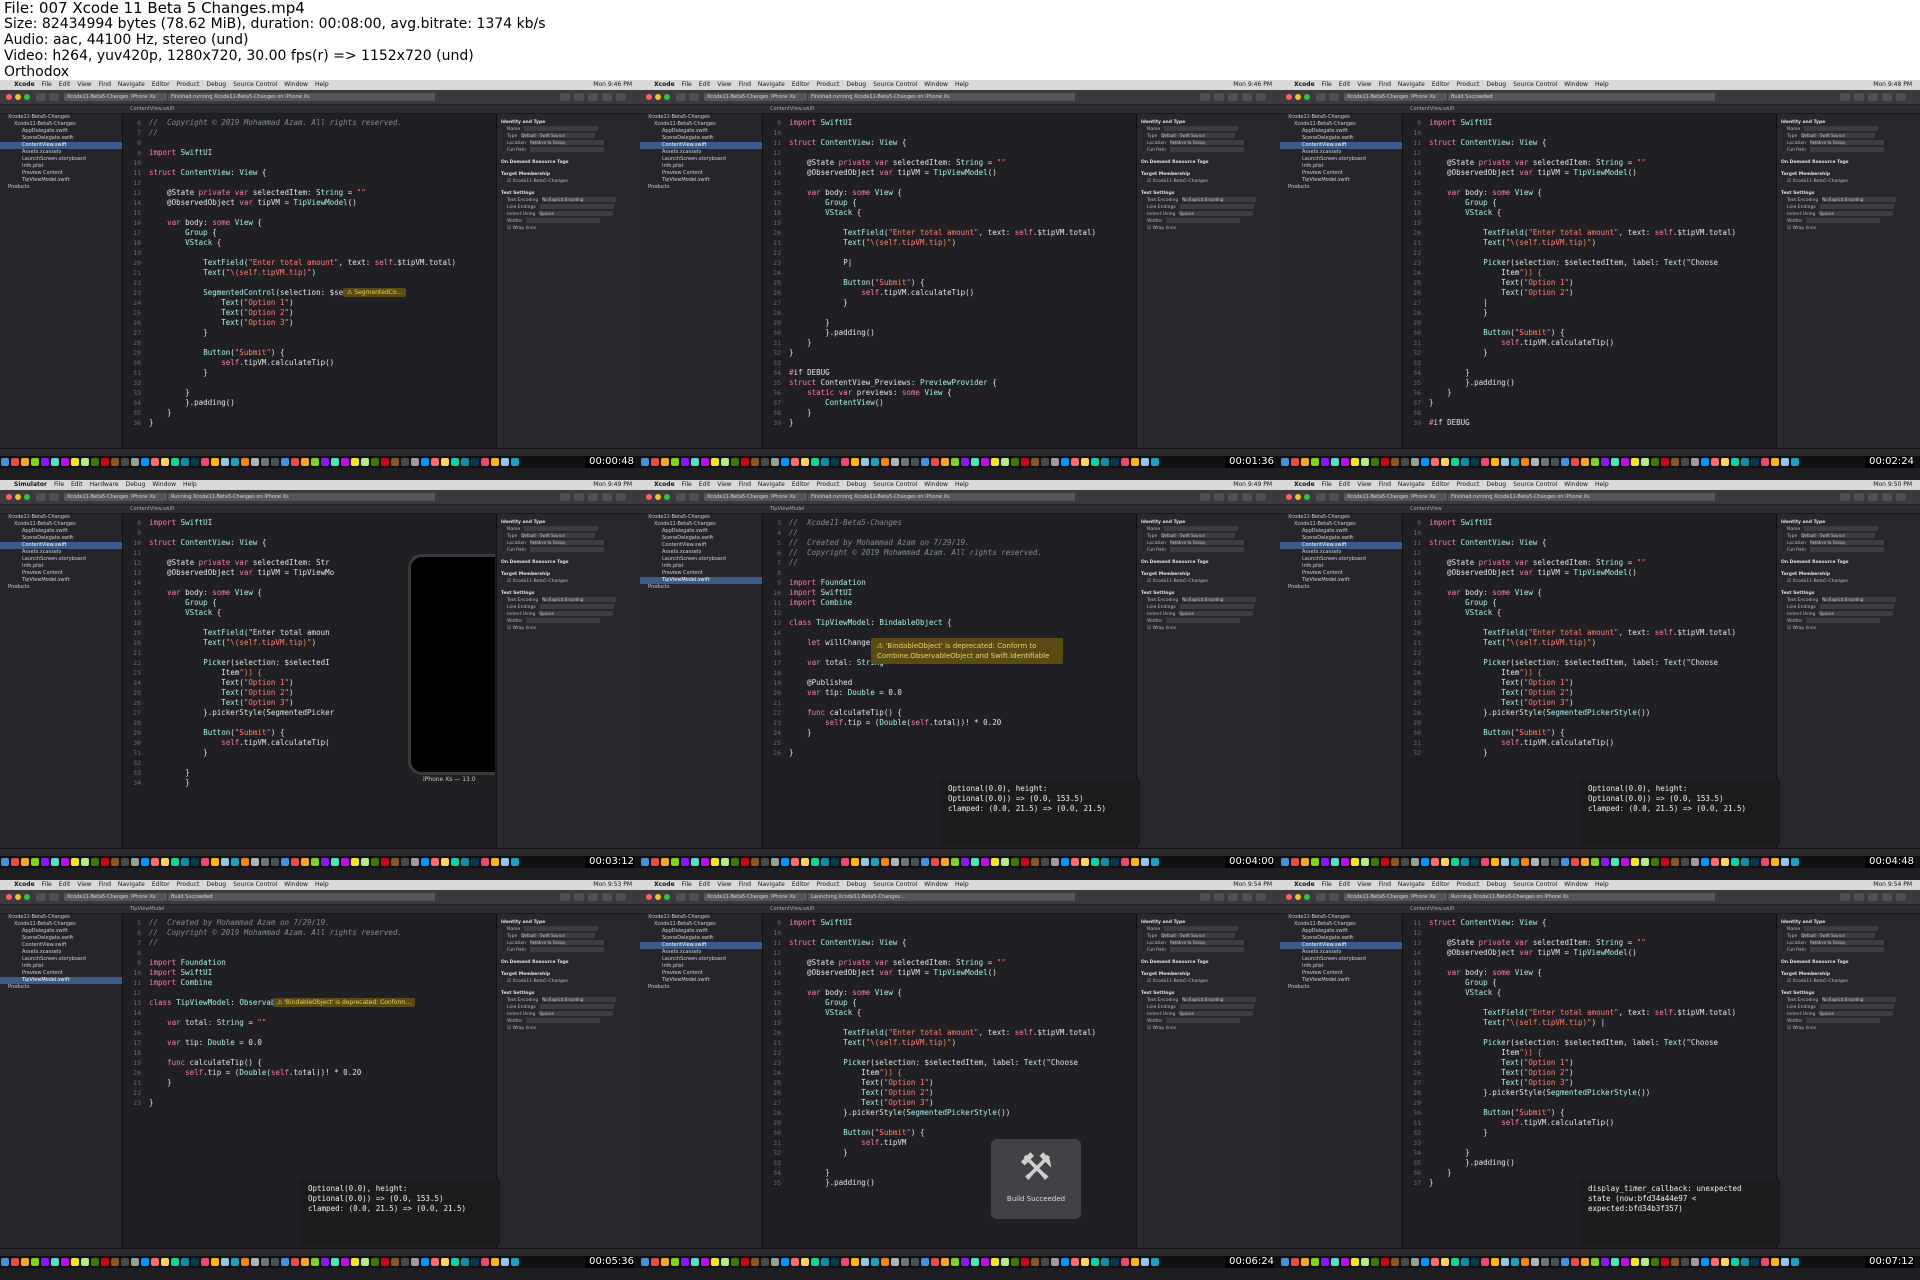  What do you see at coordinates (1848, 628) in the screenshot?
I see `wrap-lines-checkbox: ☑ Wrap lines` at bounding box center [1848, 628].